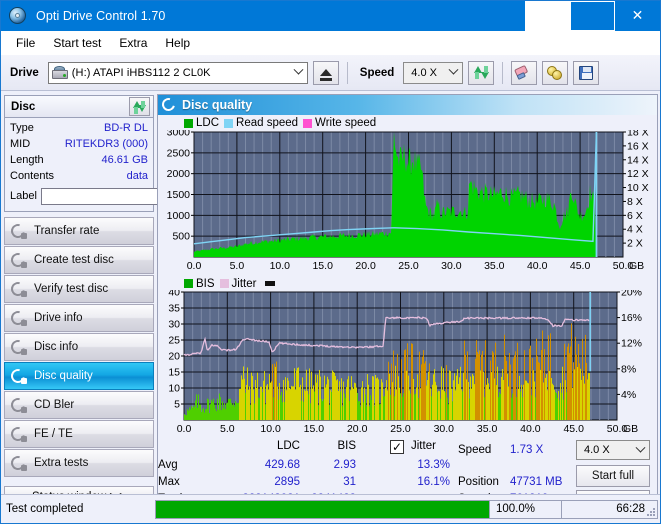 The height and width of the screenshot is (524, 661). Describe the element at coordinates (407, 282) in the screenshot. I see `chart2-legend: BIS Jitter` at that location.